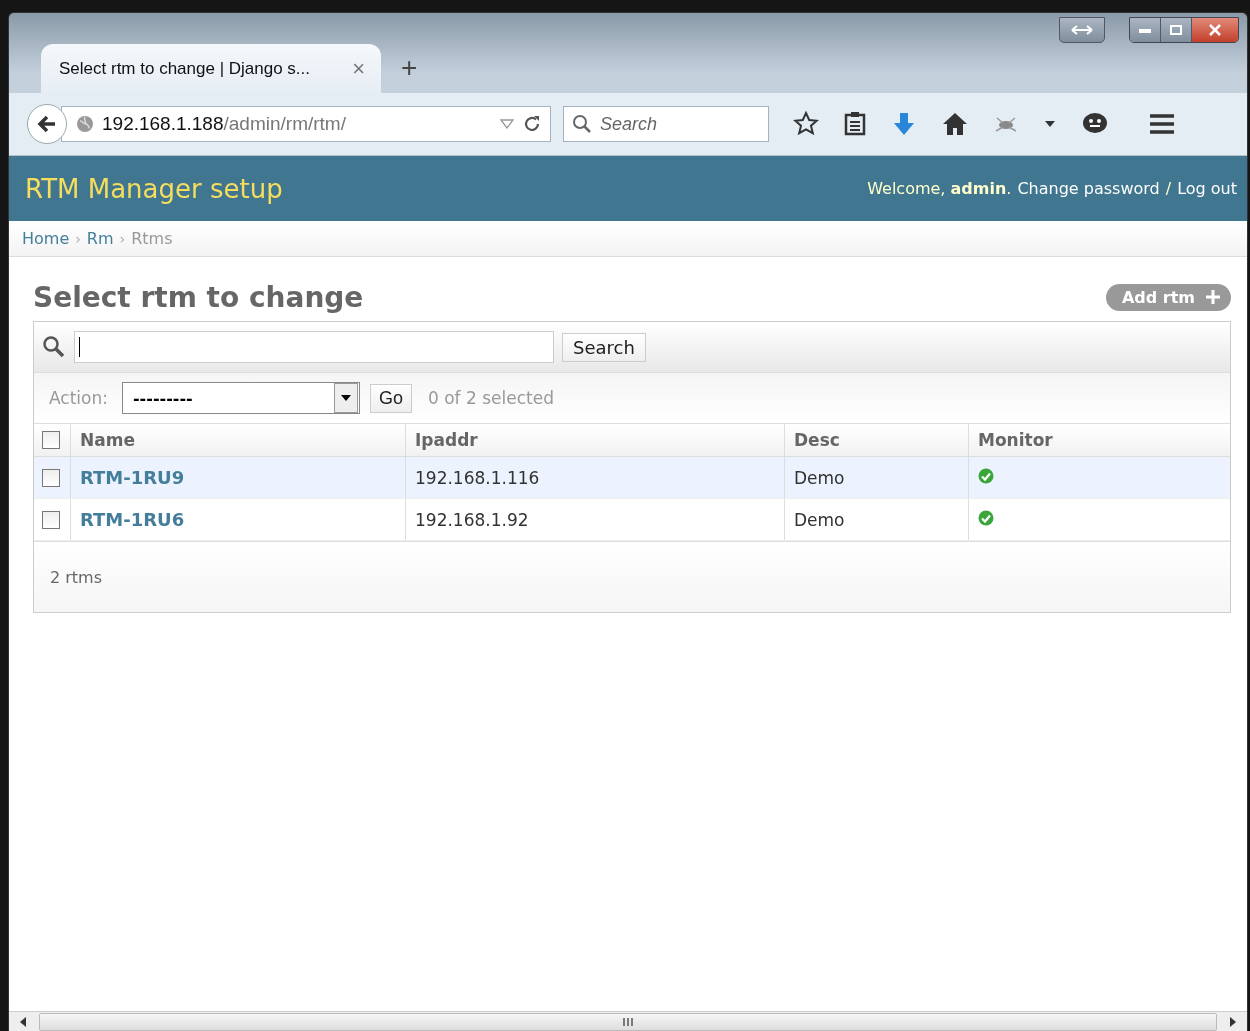 Image resolution: width=1250 pixels, height=1031 pixels. I want to click on log-out-link: Log out, so click(1207, 188).